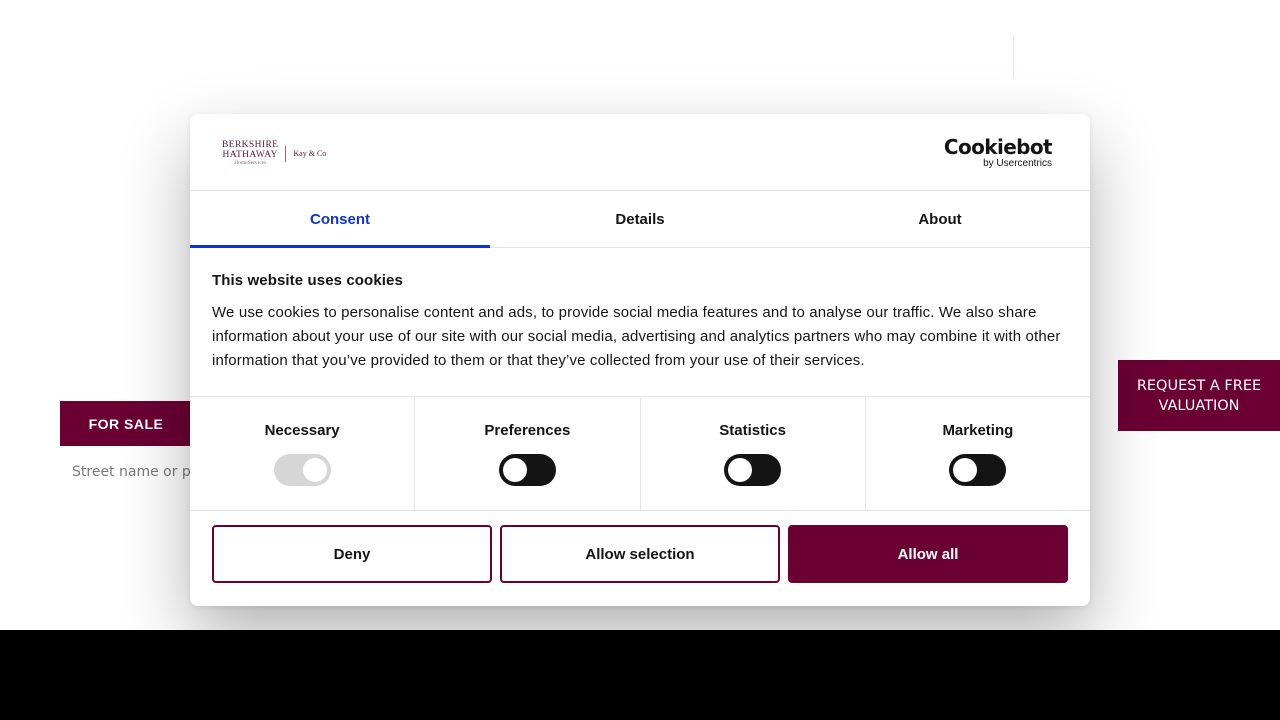 The width and height of the screenshot is (1280, 720). Describe the element at coordinates (352, 554) in the screenshot. I see `deny-button: Deny` at that location.